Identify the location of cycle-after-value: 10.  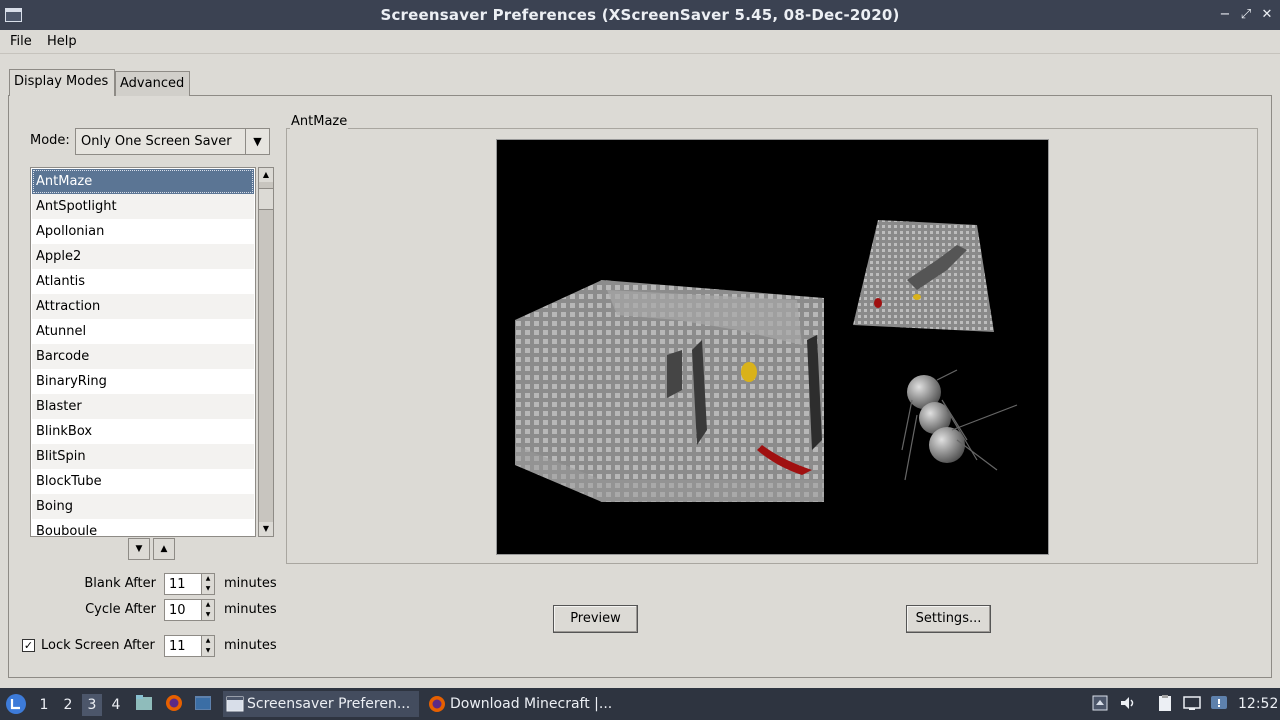
(177, 610).